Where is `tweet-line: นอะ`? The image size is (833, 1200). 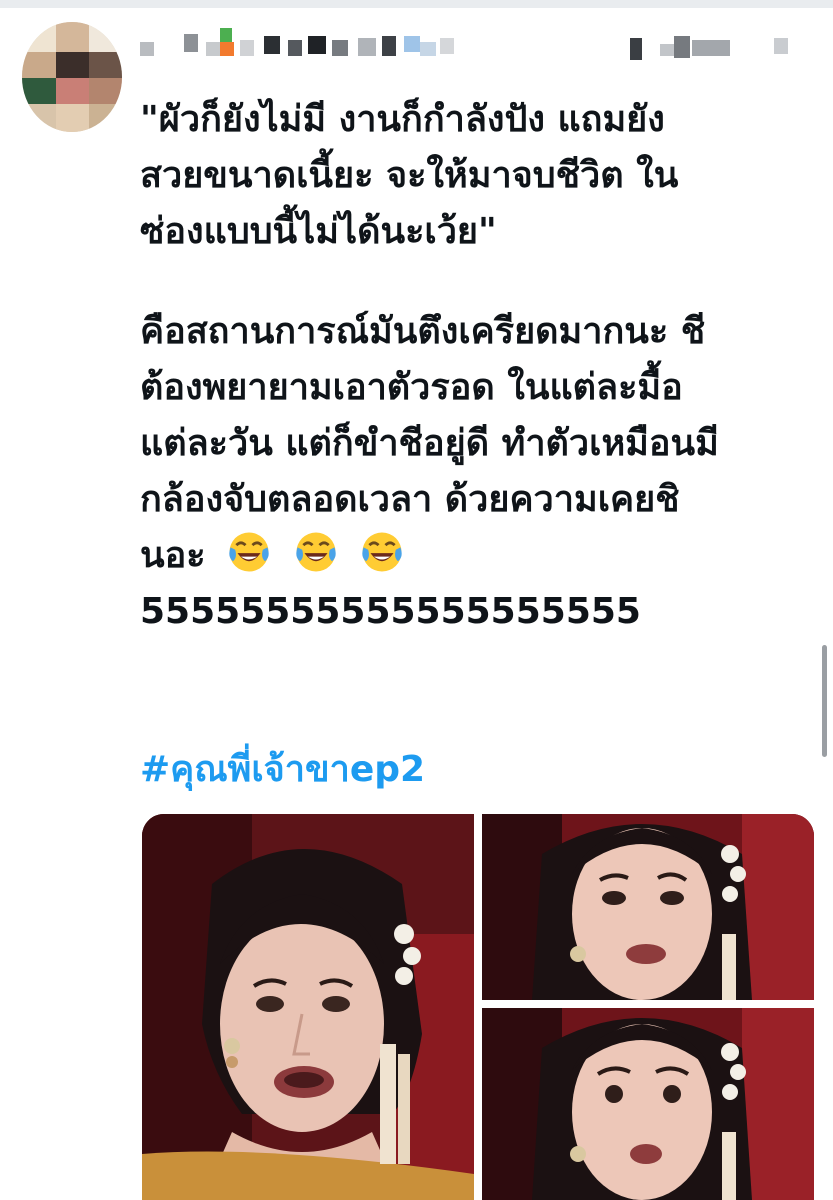 tweet-line: นอะ is located at coordinates (173, 555).